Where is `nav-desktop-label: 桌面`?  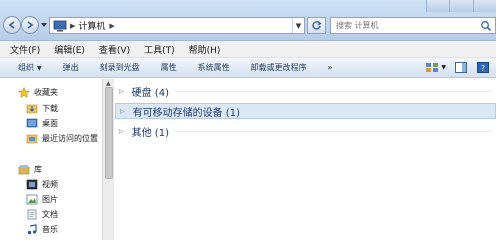
nav-desktop-label: 桌面 is located at coordinates (50, 123).